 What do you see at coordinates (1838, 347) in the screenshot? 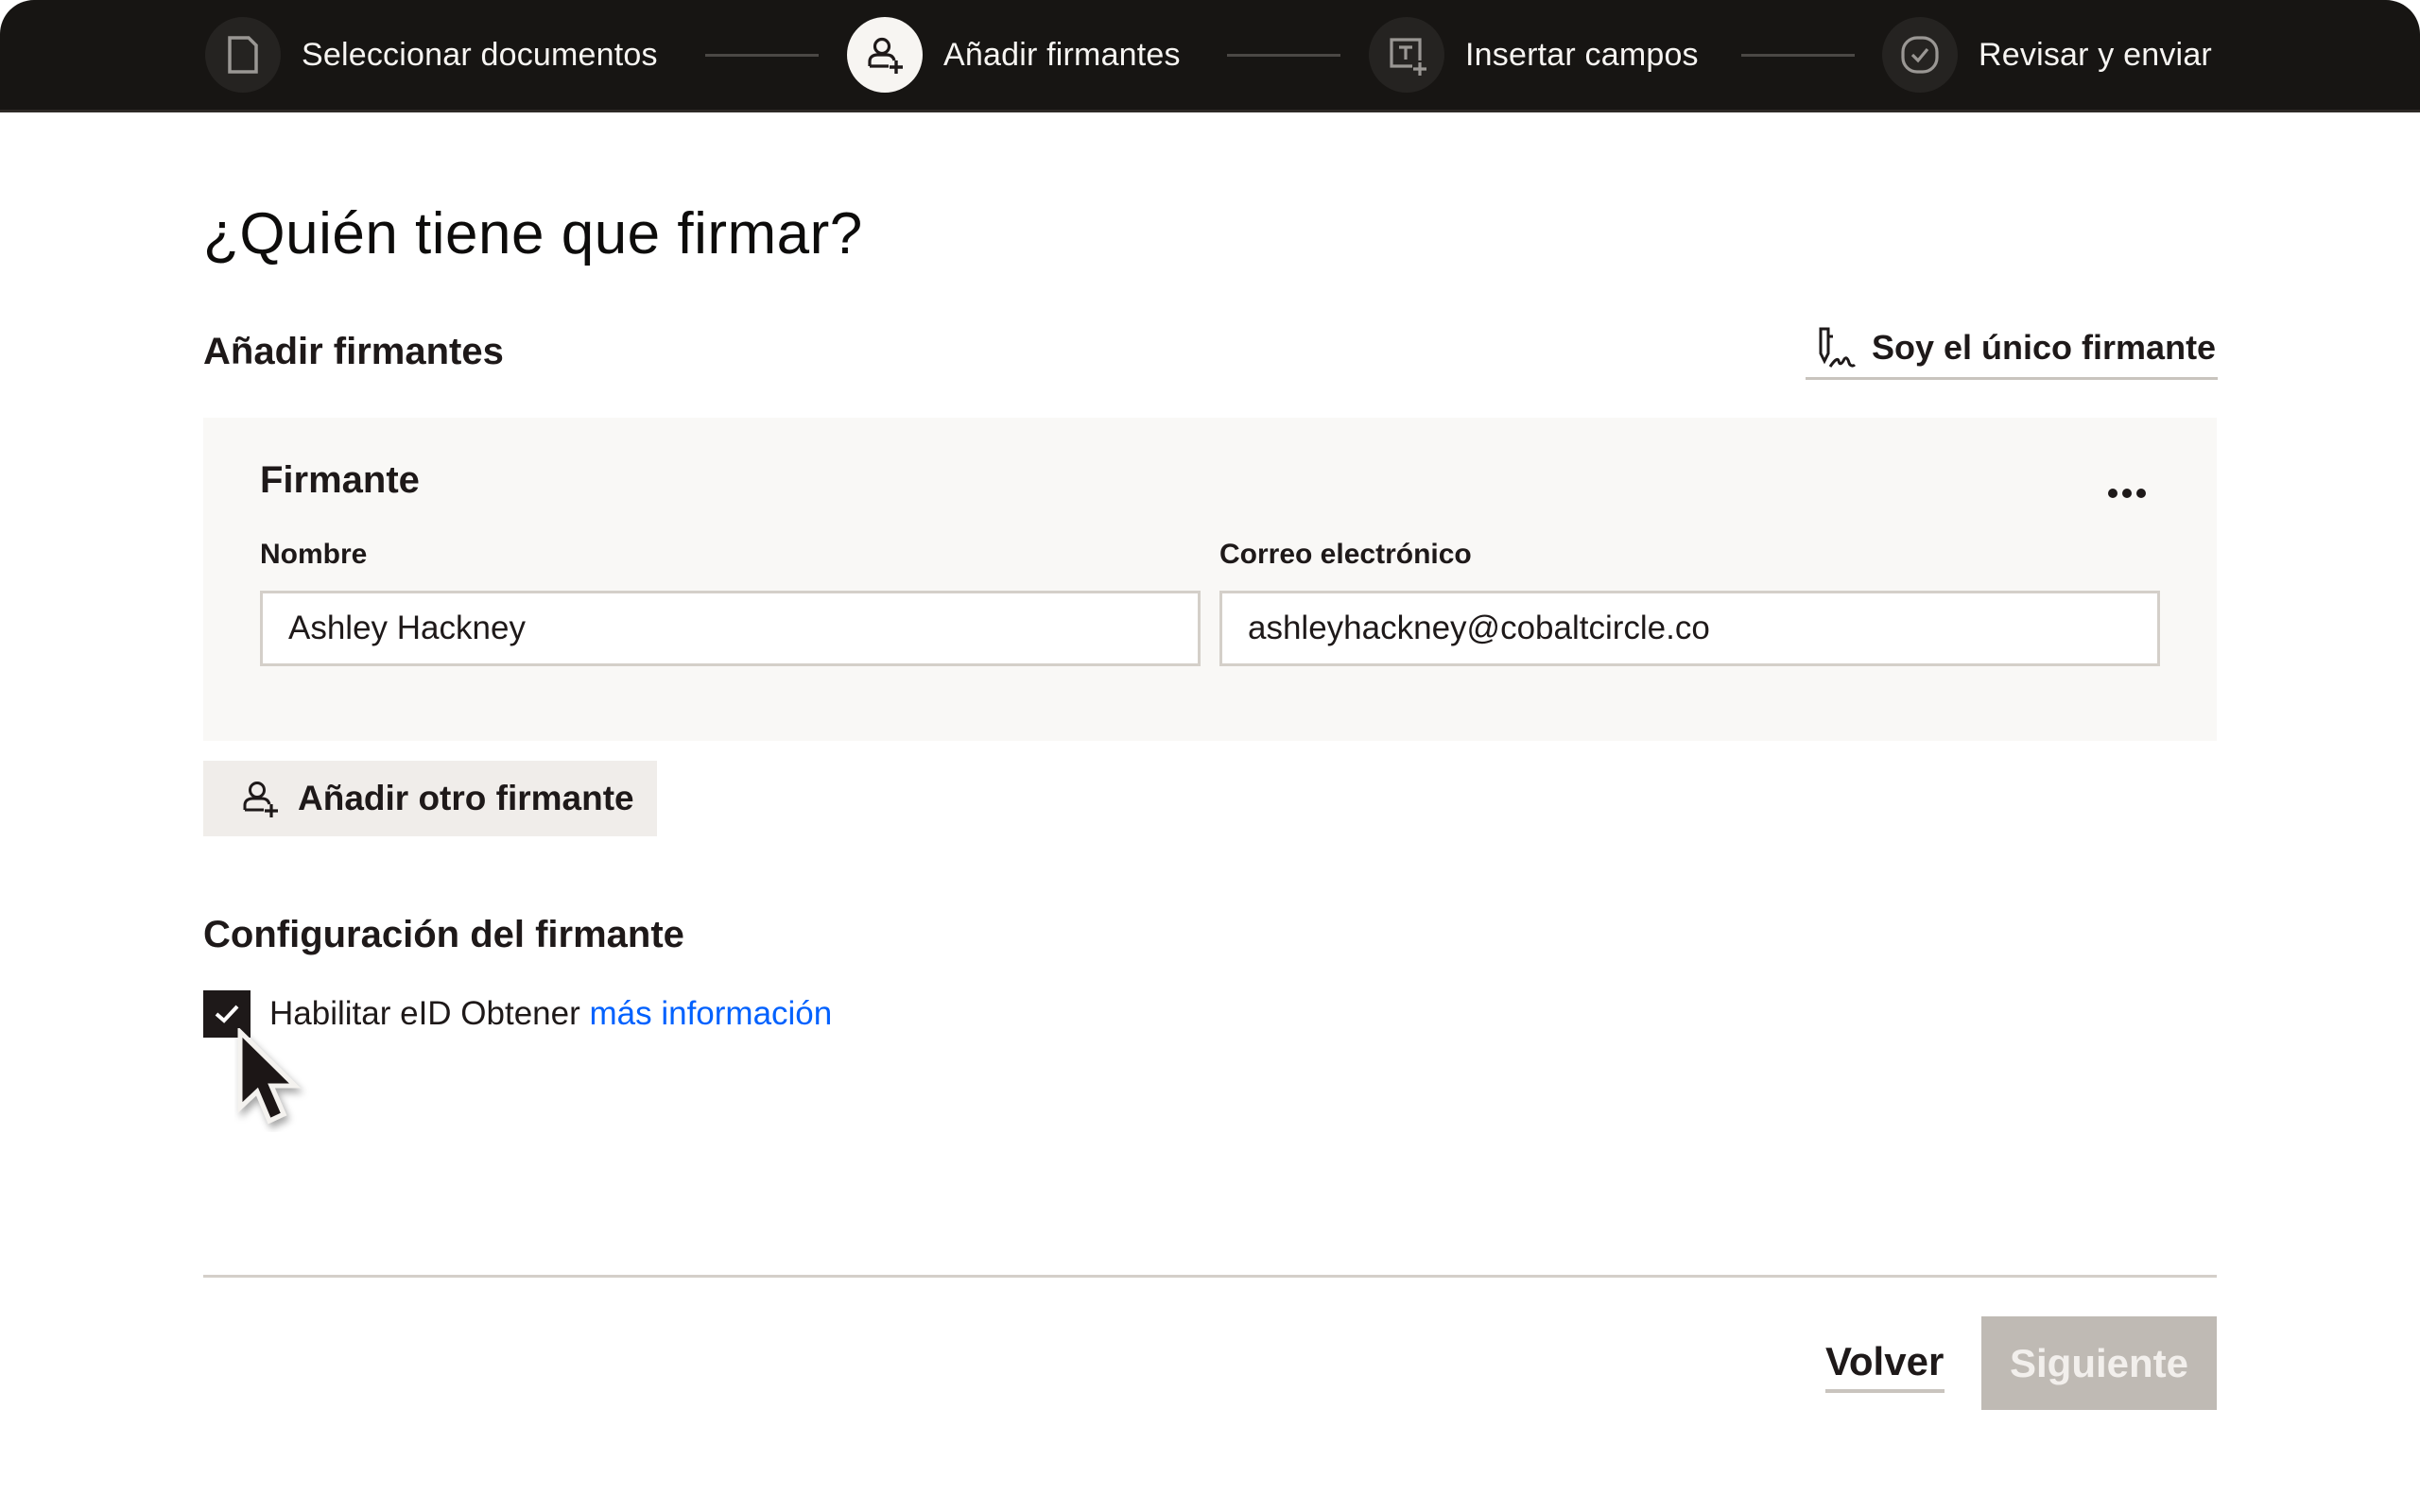
I see `signature-pen-icon` at bounding box center [1838, 347].